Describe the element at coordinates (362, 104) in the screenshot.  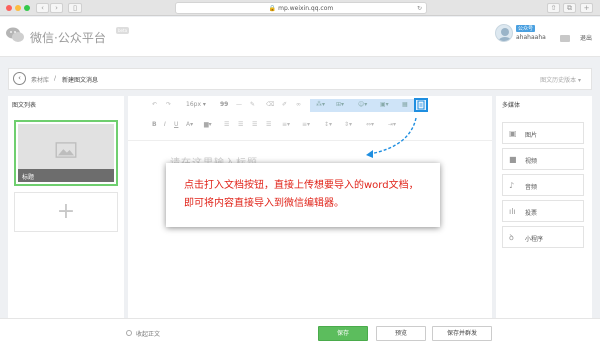
I see `emoji-icon: ☺▾` at that location.